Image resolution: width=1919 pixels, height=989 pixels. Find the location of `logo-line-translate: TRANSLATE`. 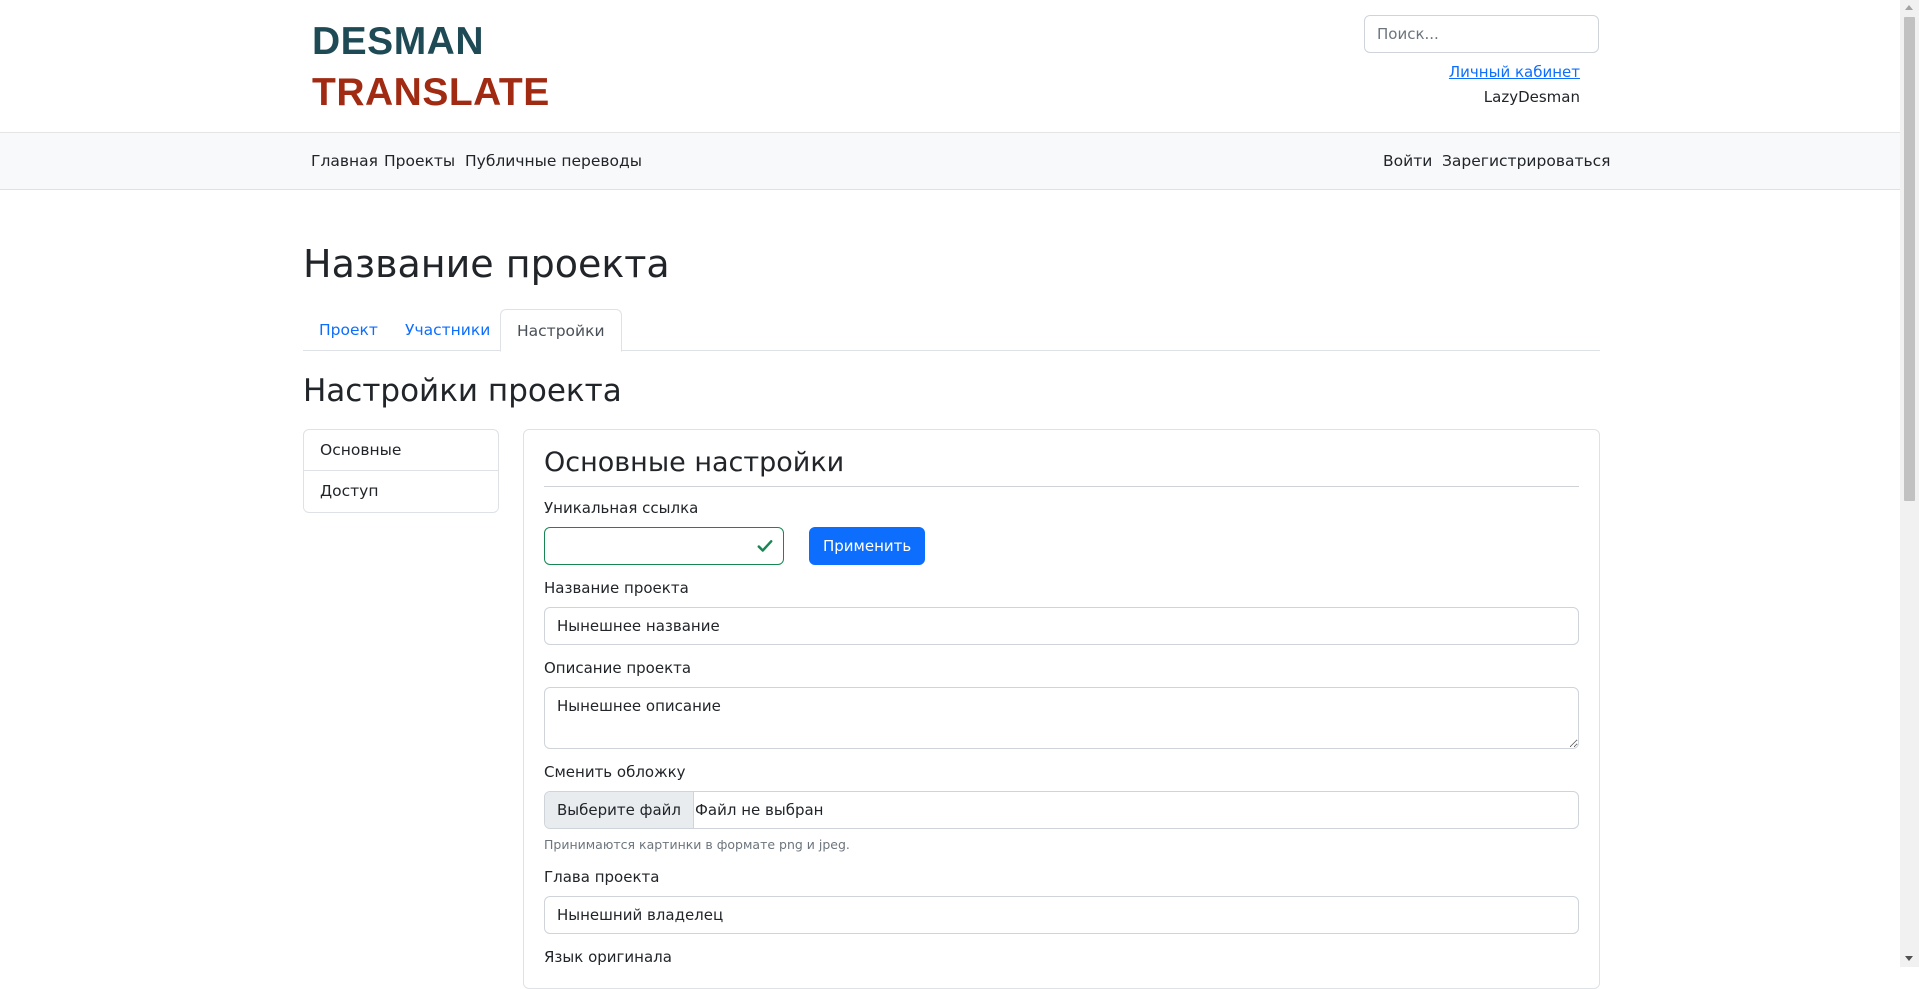

logo-line-translate: TRANSLATE is located at coordinates (431, 92).